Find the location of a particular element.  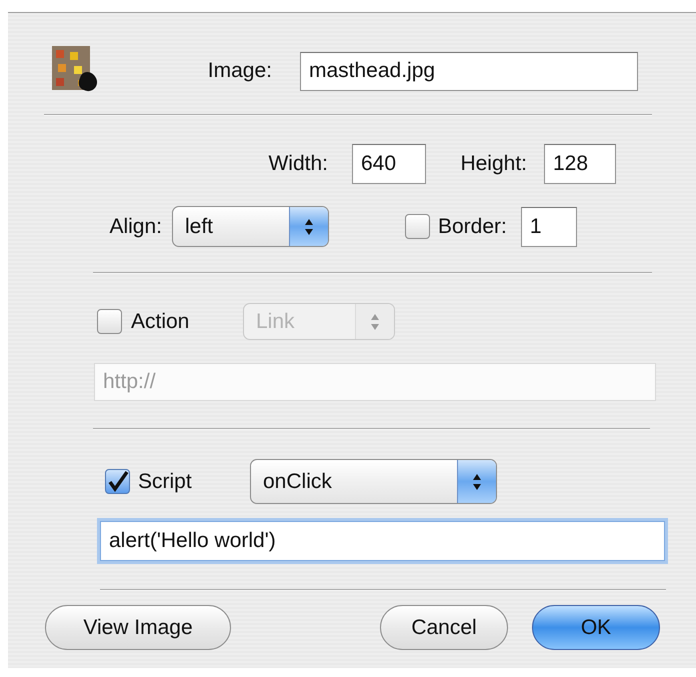

script-checkbox is located at coordinates (117, 481).